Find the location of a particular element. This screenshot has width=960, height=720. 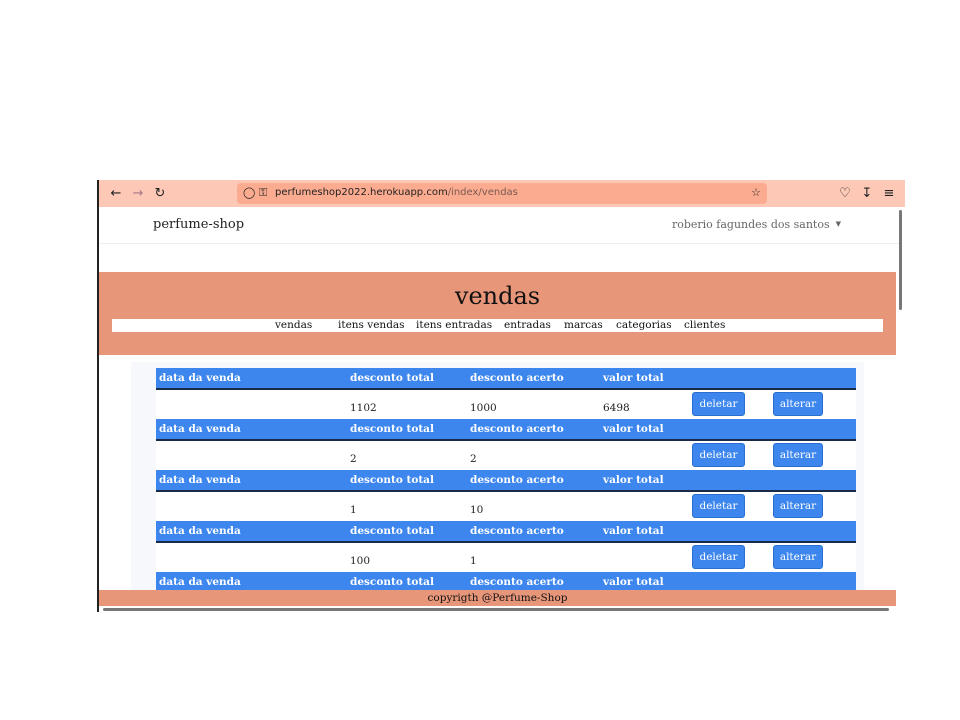

menu-item-entradas: entradas is located at coordinates (527, 325).